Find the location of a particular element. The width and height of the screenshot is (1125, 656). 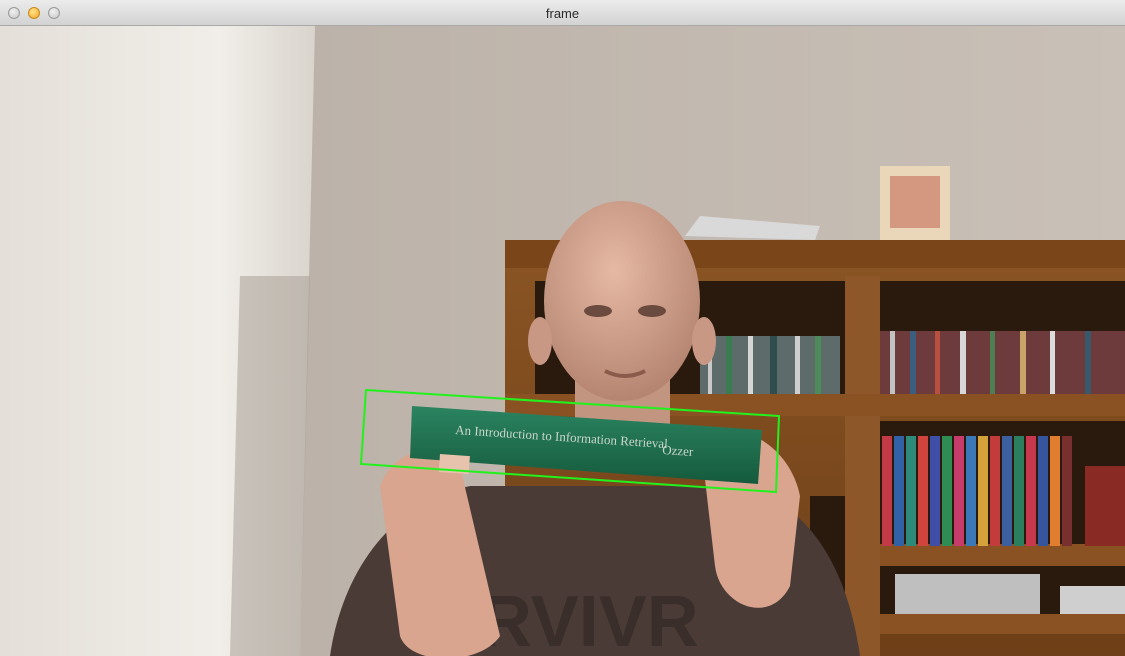

window-title: frame is located at coordinates (562, 13).